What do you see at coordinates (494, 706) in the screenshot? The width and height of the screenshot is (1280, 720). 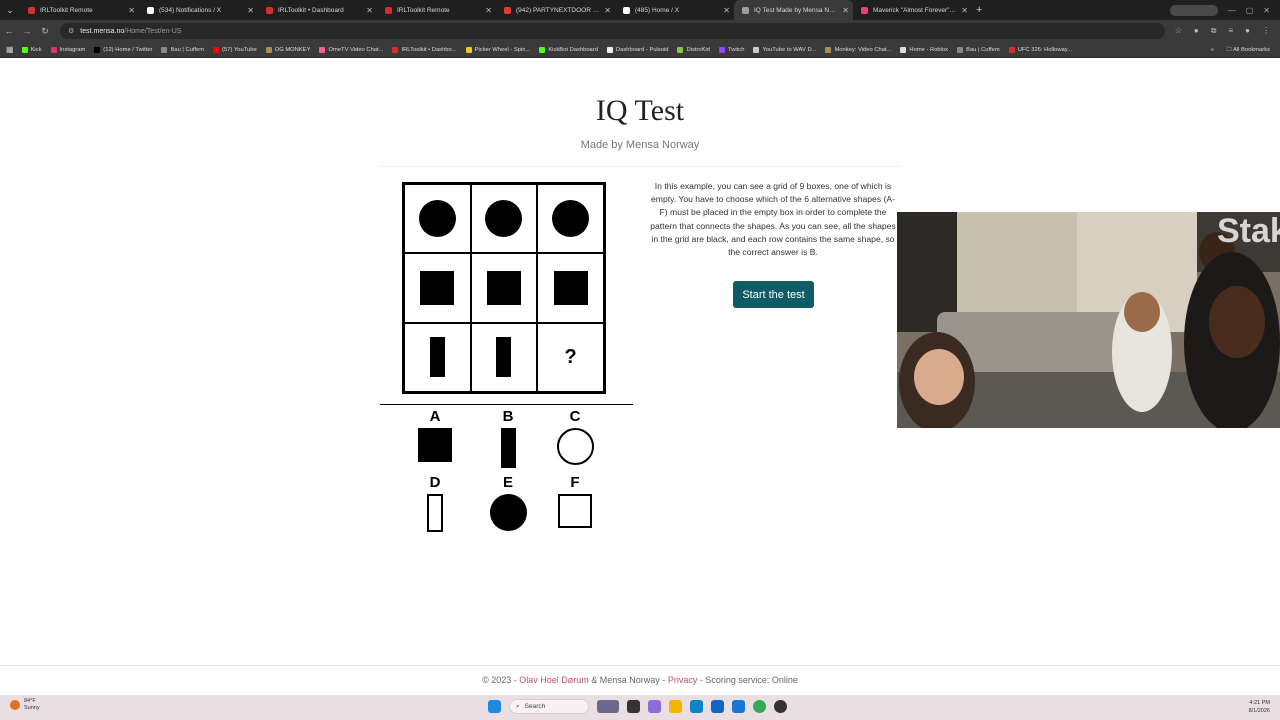 I see `start-icon` at bounding box center [494, 706].